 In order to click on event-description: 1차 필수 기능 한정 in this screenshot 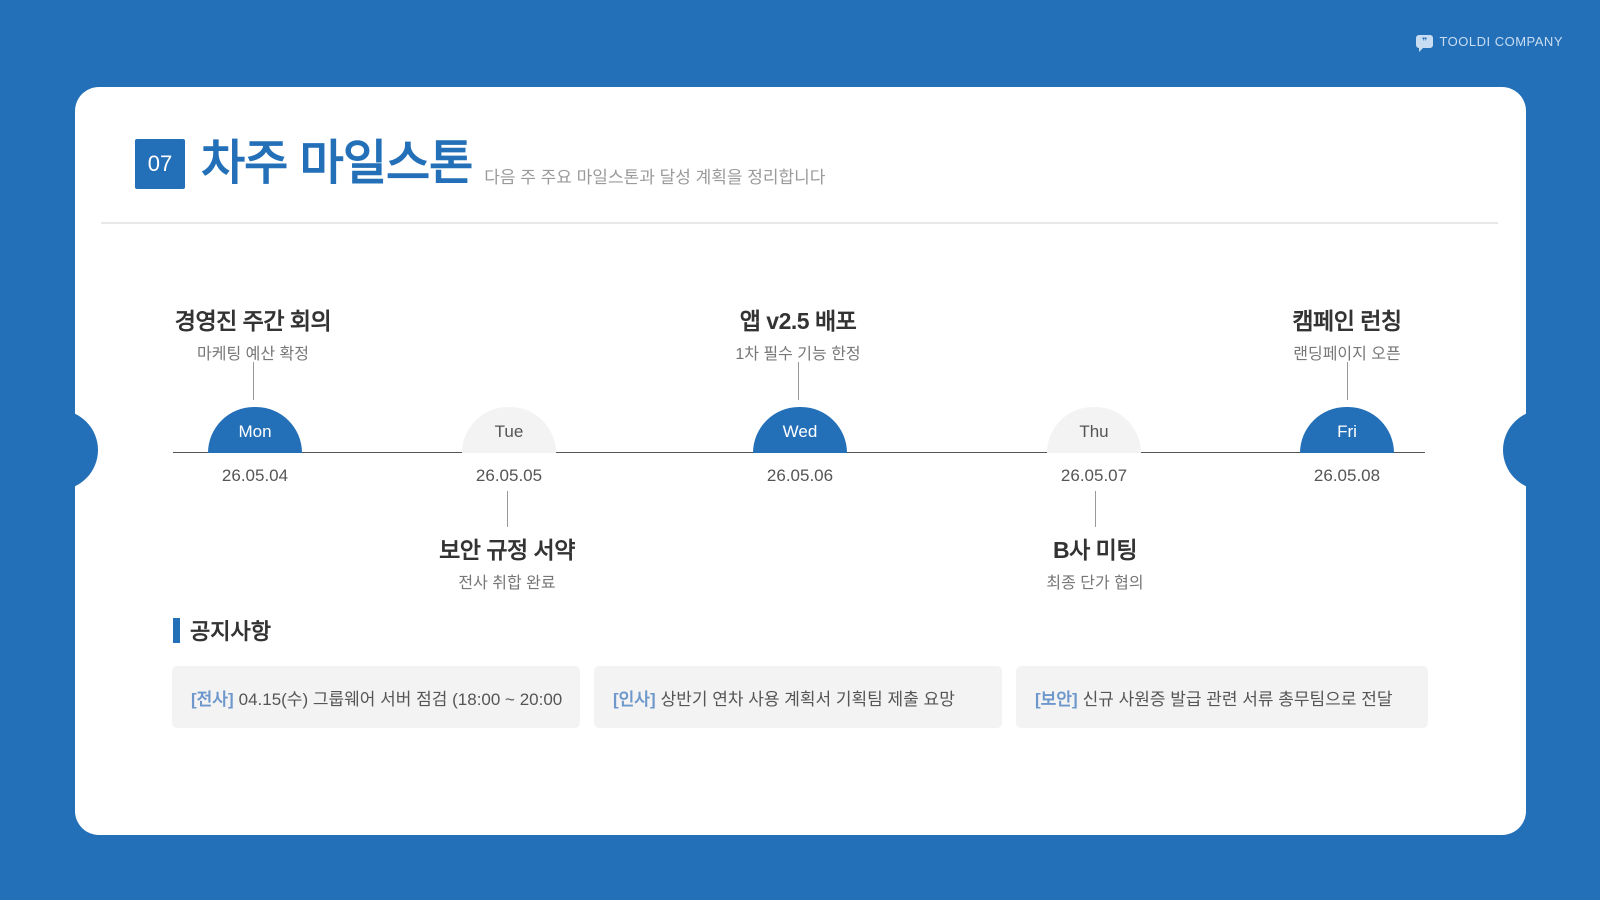, I will do `click(798, 354)`.